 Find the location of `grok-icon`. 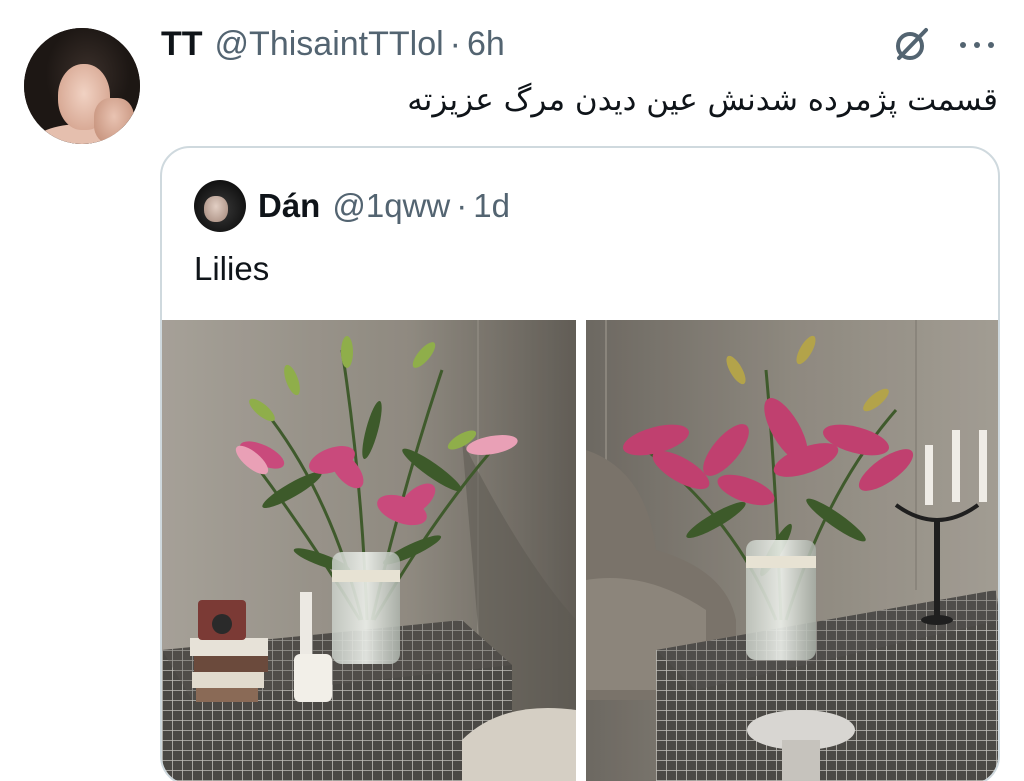

grok-icon is located at coordinates (911, 45).